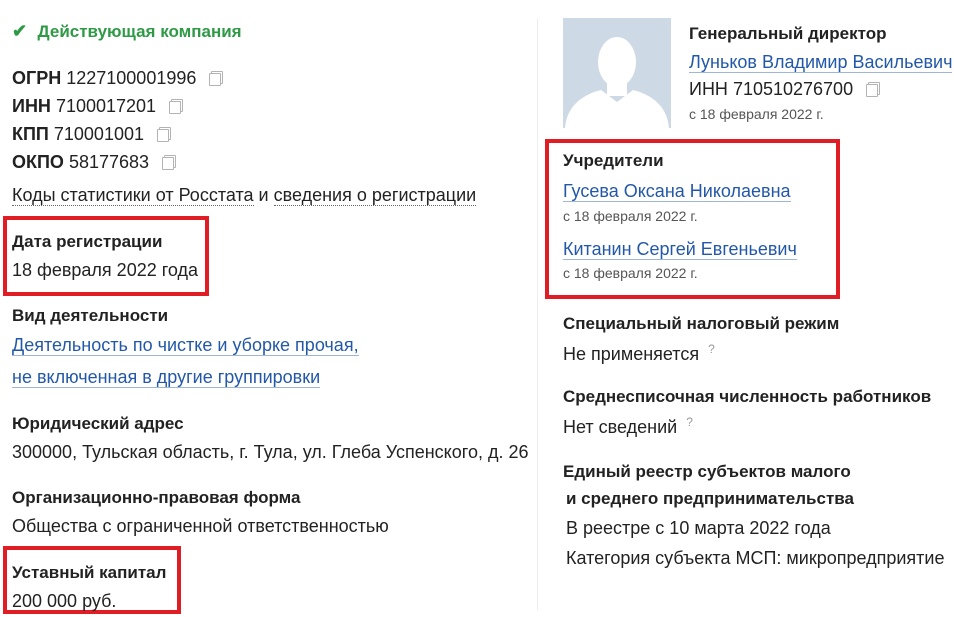 The image size is (954, 617). What do you see at coordinates (89, 572) in the screenshot?
I see `capital-title: Уставный капитал` at bounding box center [89, 572].